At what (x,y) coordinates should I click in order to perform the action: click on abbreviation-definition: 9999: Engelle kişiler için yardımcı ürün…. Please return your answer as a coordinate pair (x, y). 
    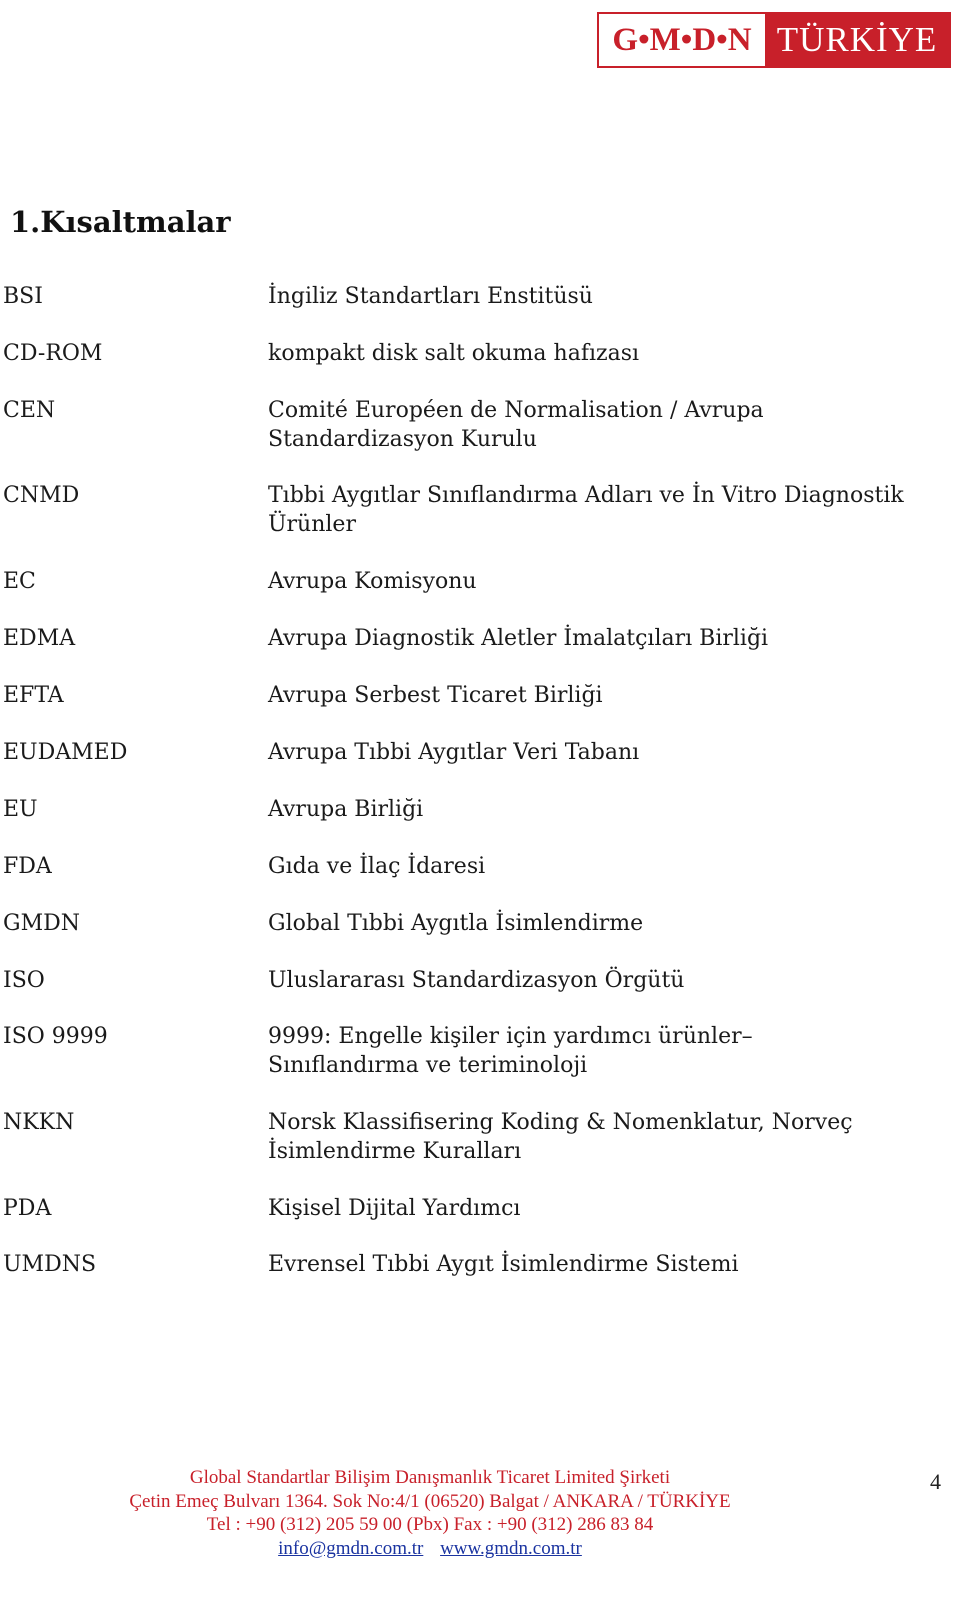
    Looking at the image, I should click on (510, 1051).